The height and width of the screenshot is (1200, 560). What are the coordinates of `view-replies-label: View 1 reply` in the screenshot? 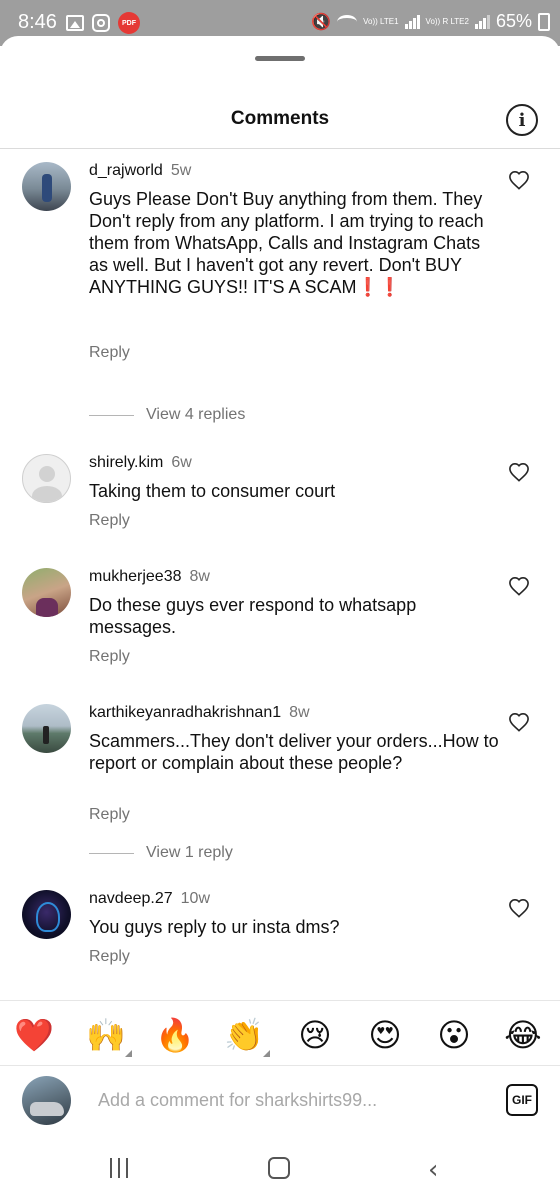 It's located at (189, 852).